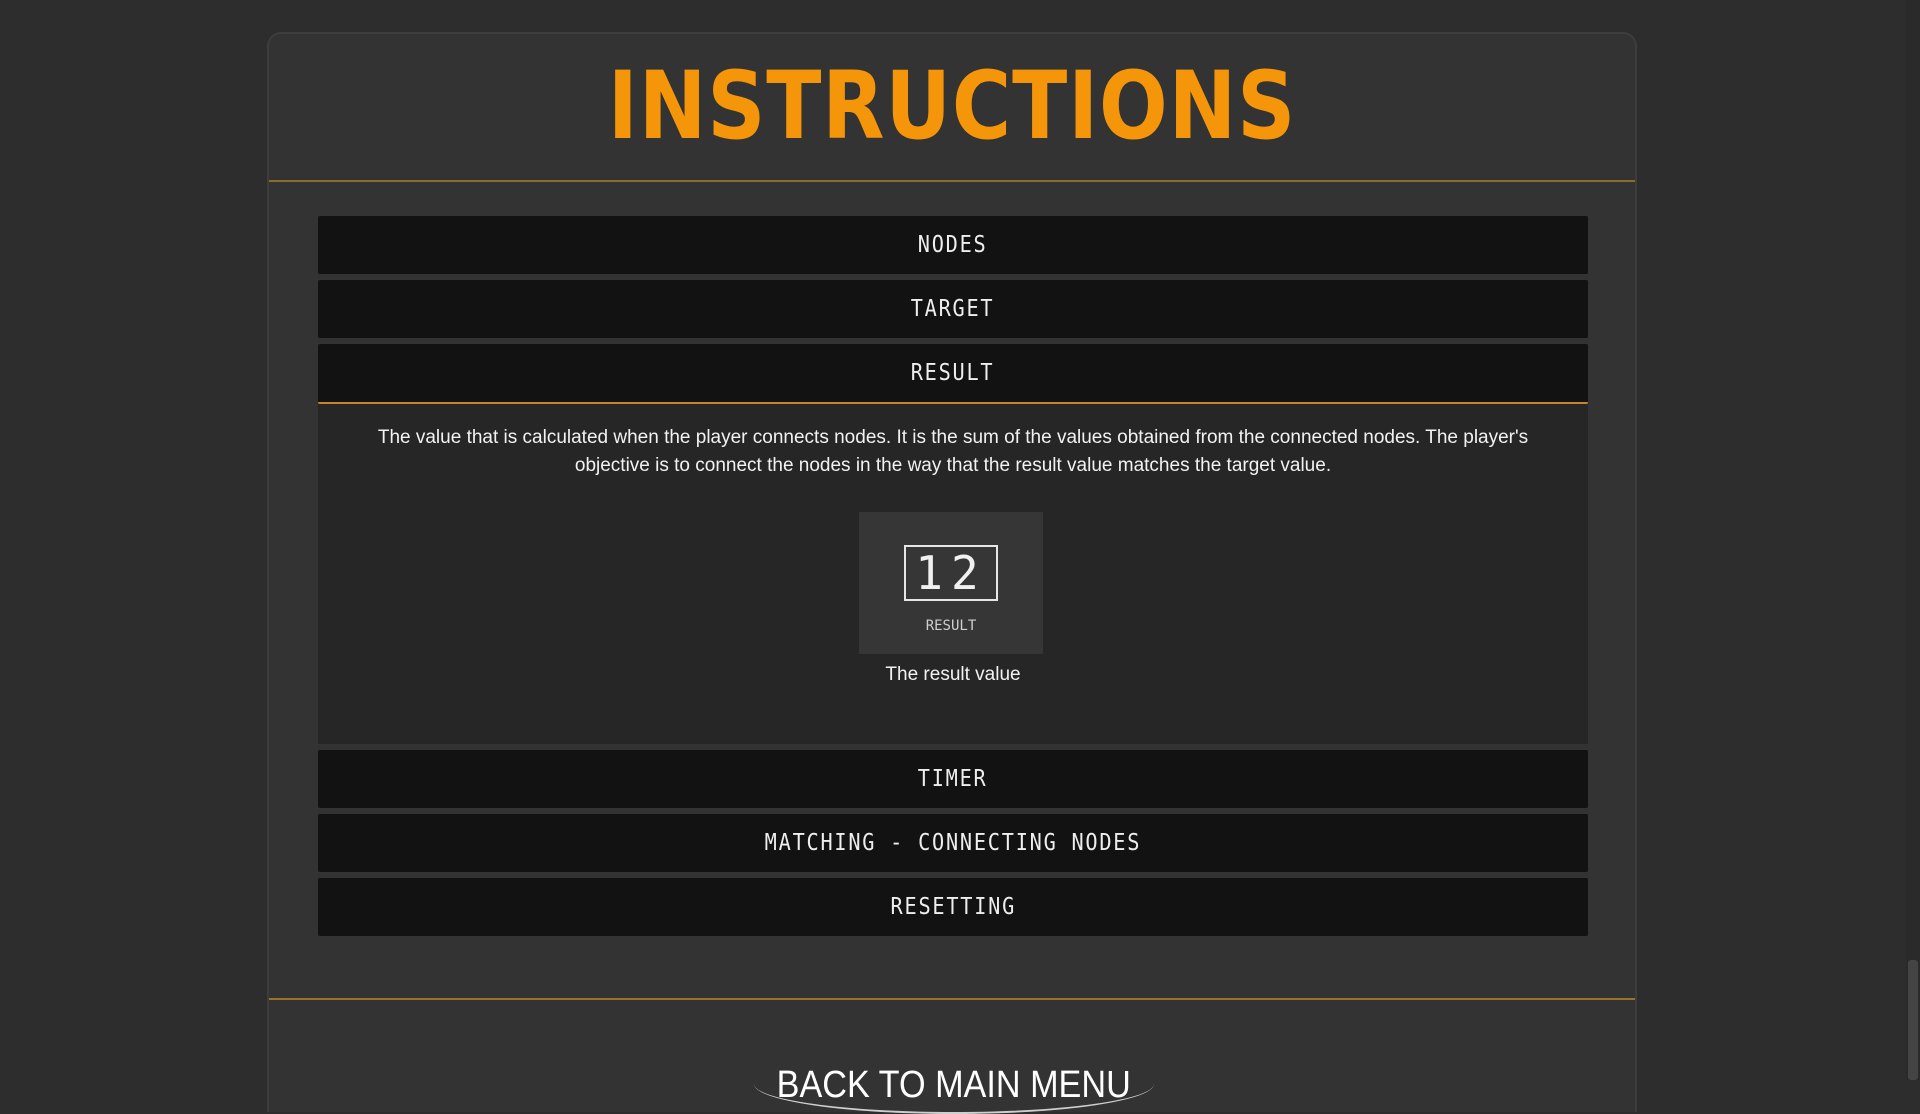 This screenshot has height=1114, width=1920. I want to click on section-matching-header: MATCHING - CONNECTING NODES, so click(953, 843).